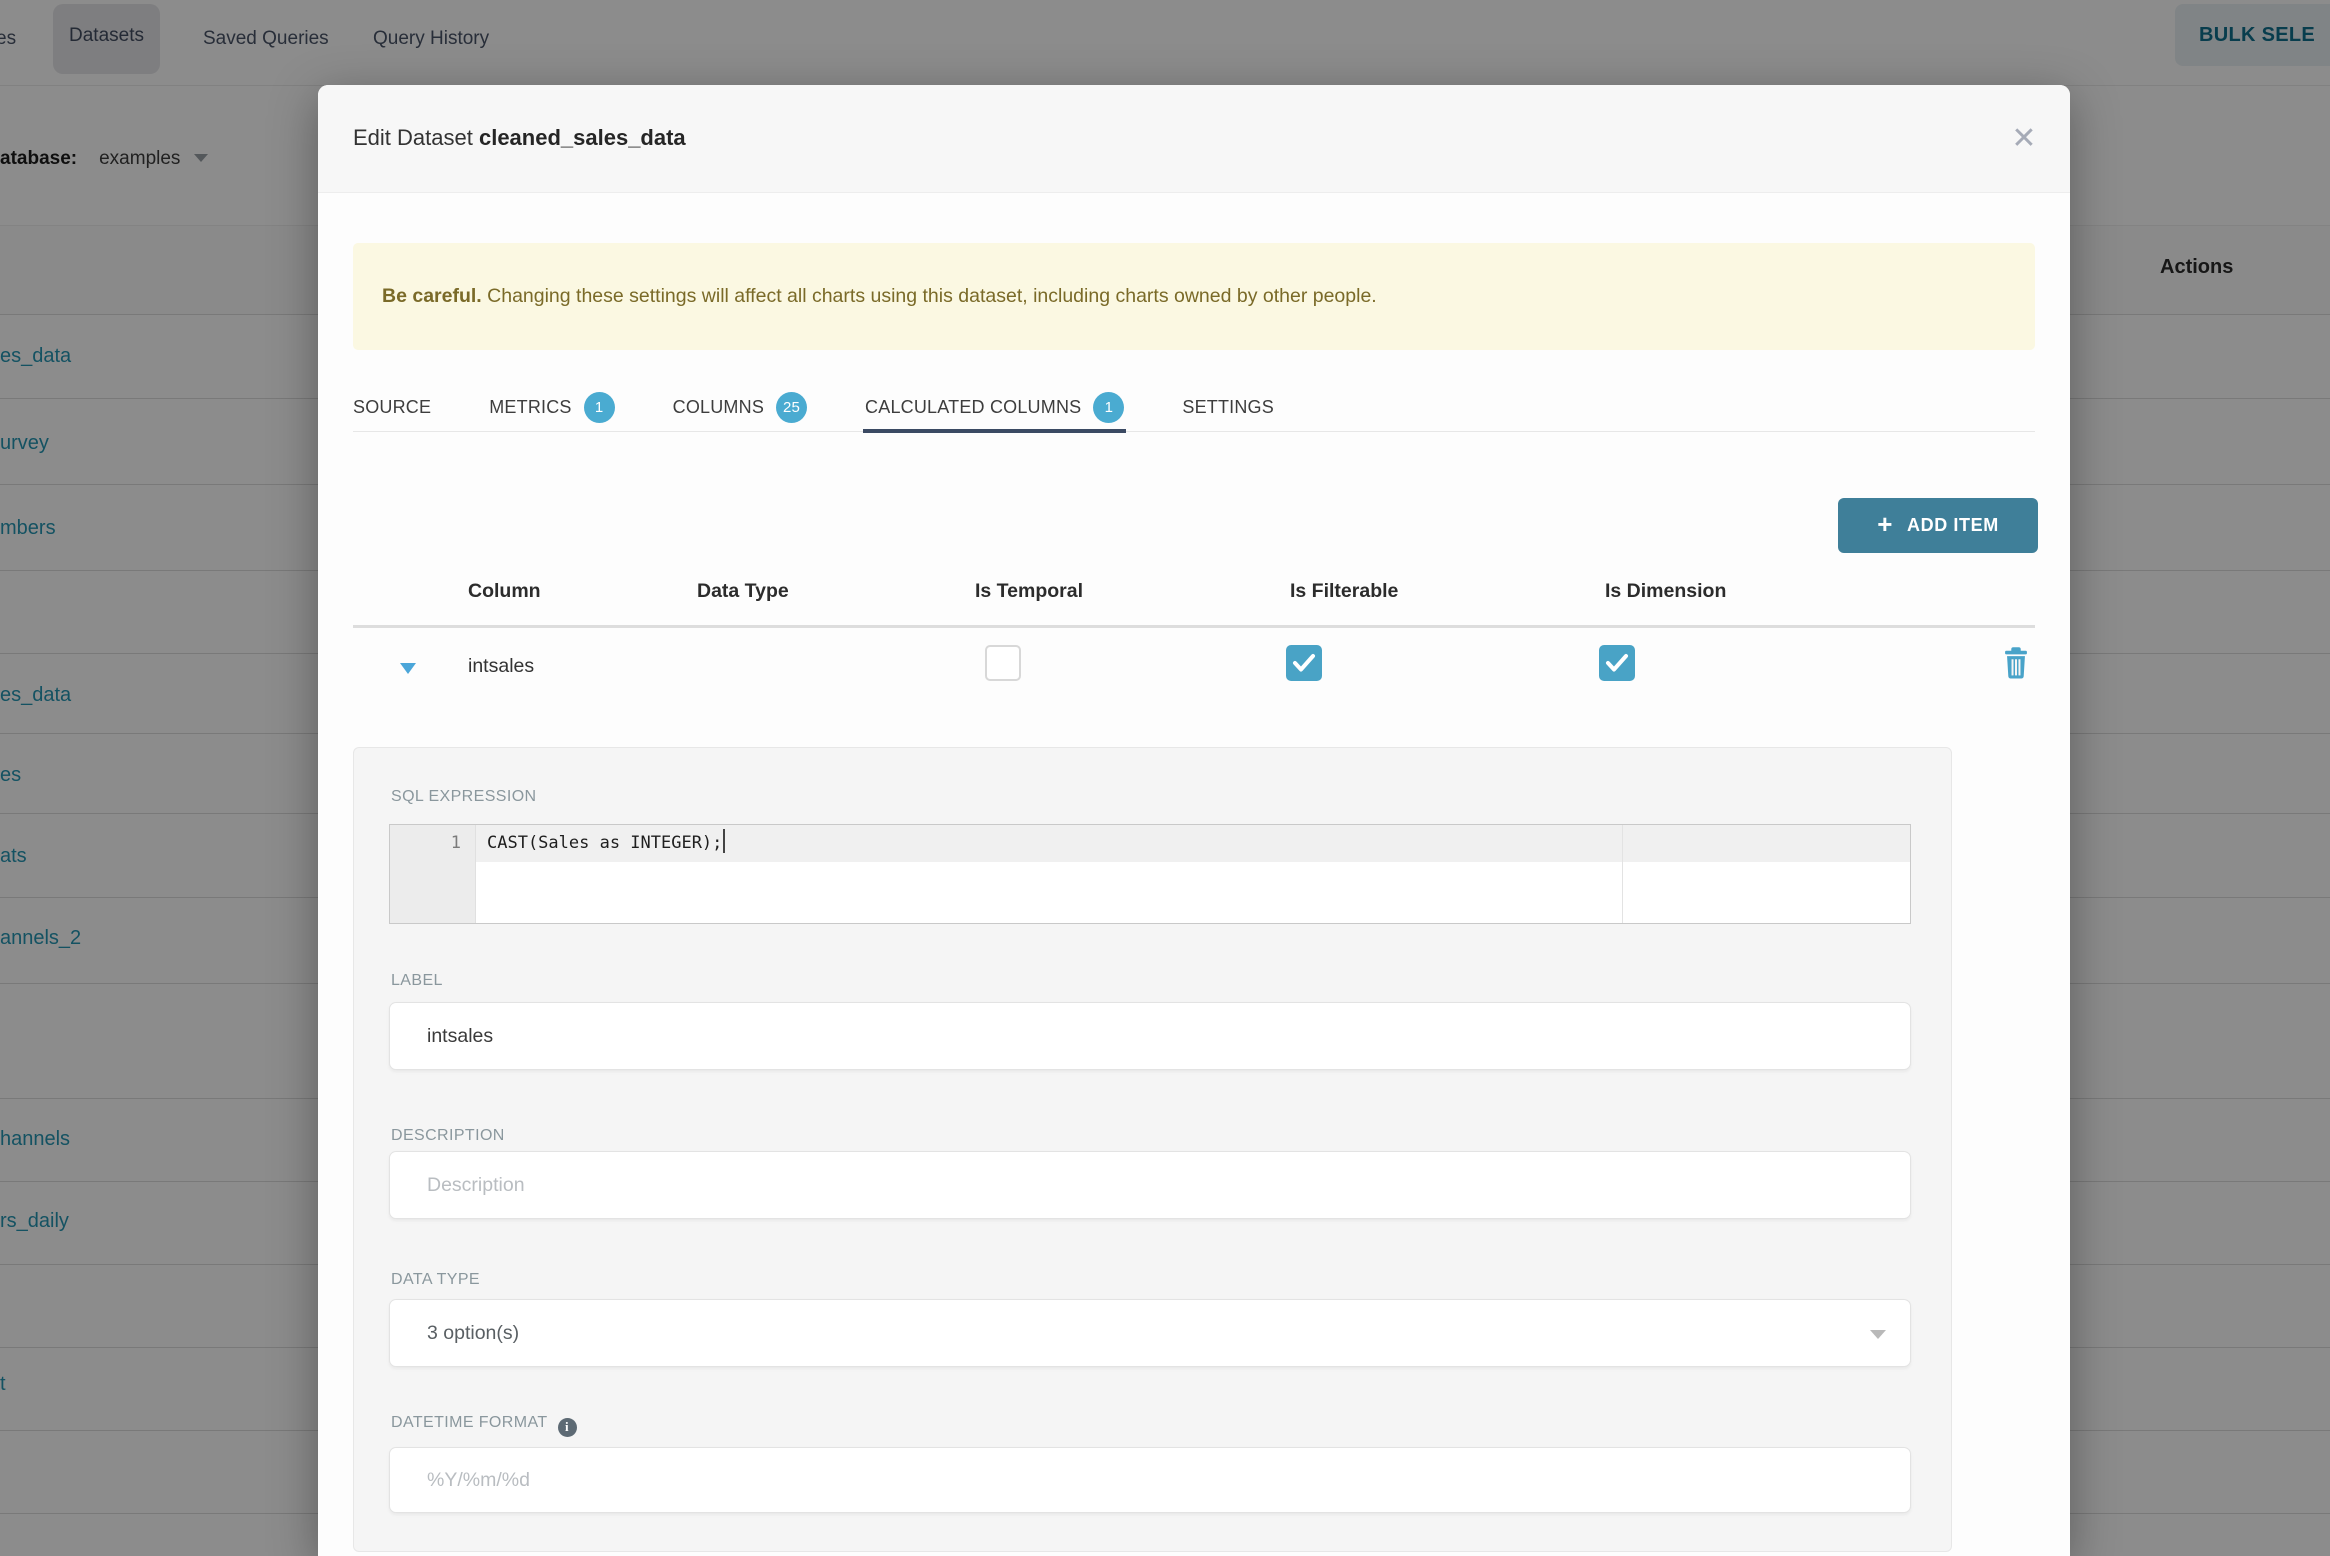 This screenshot has width=2330, height=1556. What do you see at coordinates (501, 666) in the screenshot?
I see `calculated-column-name: intsales` at bounding box center [501, 666].